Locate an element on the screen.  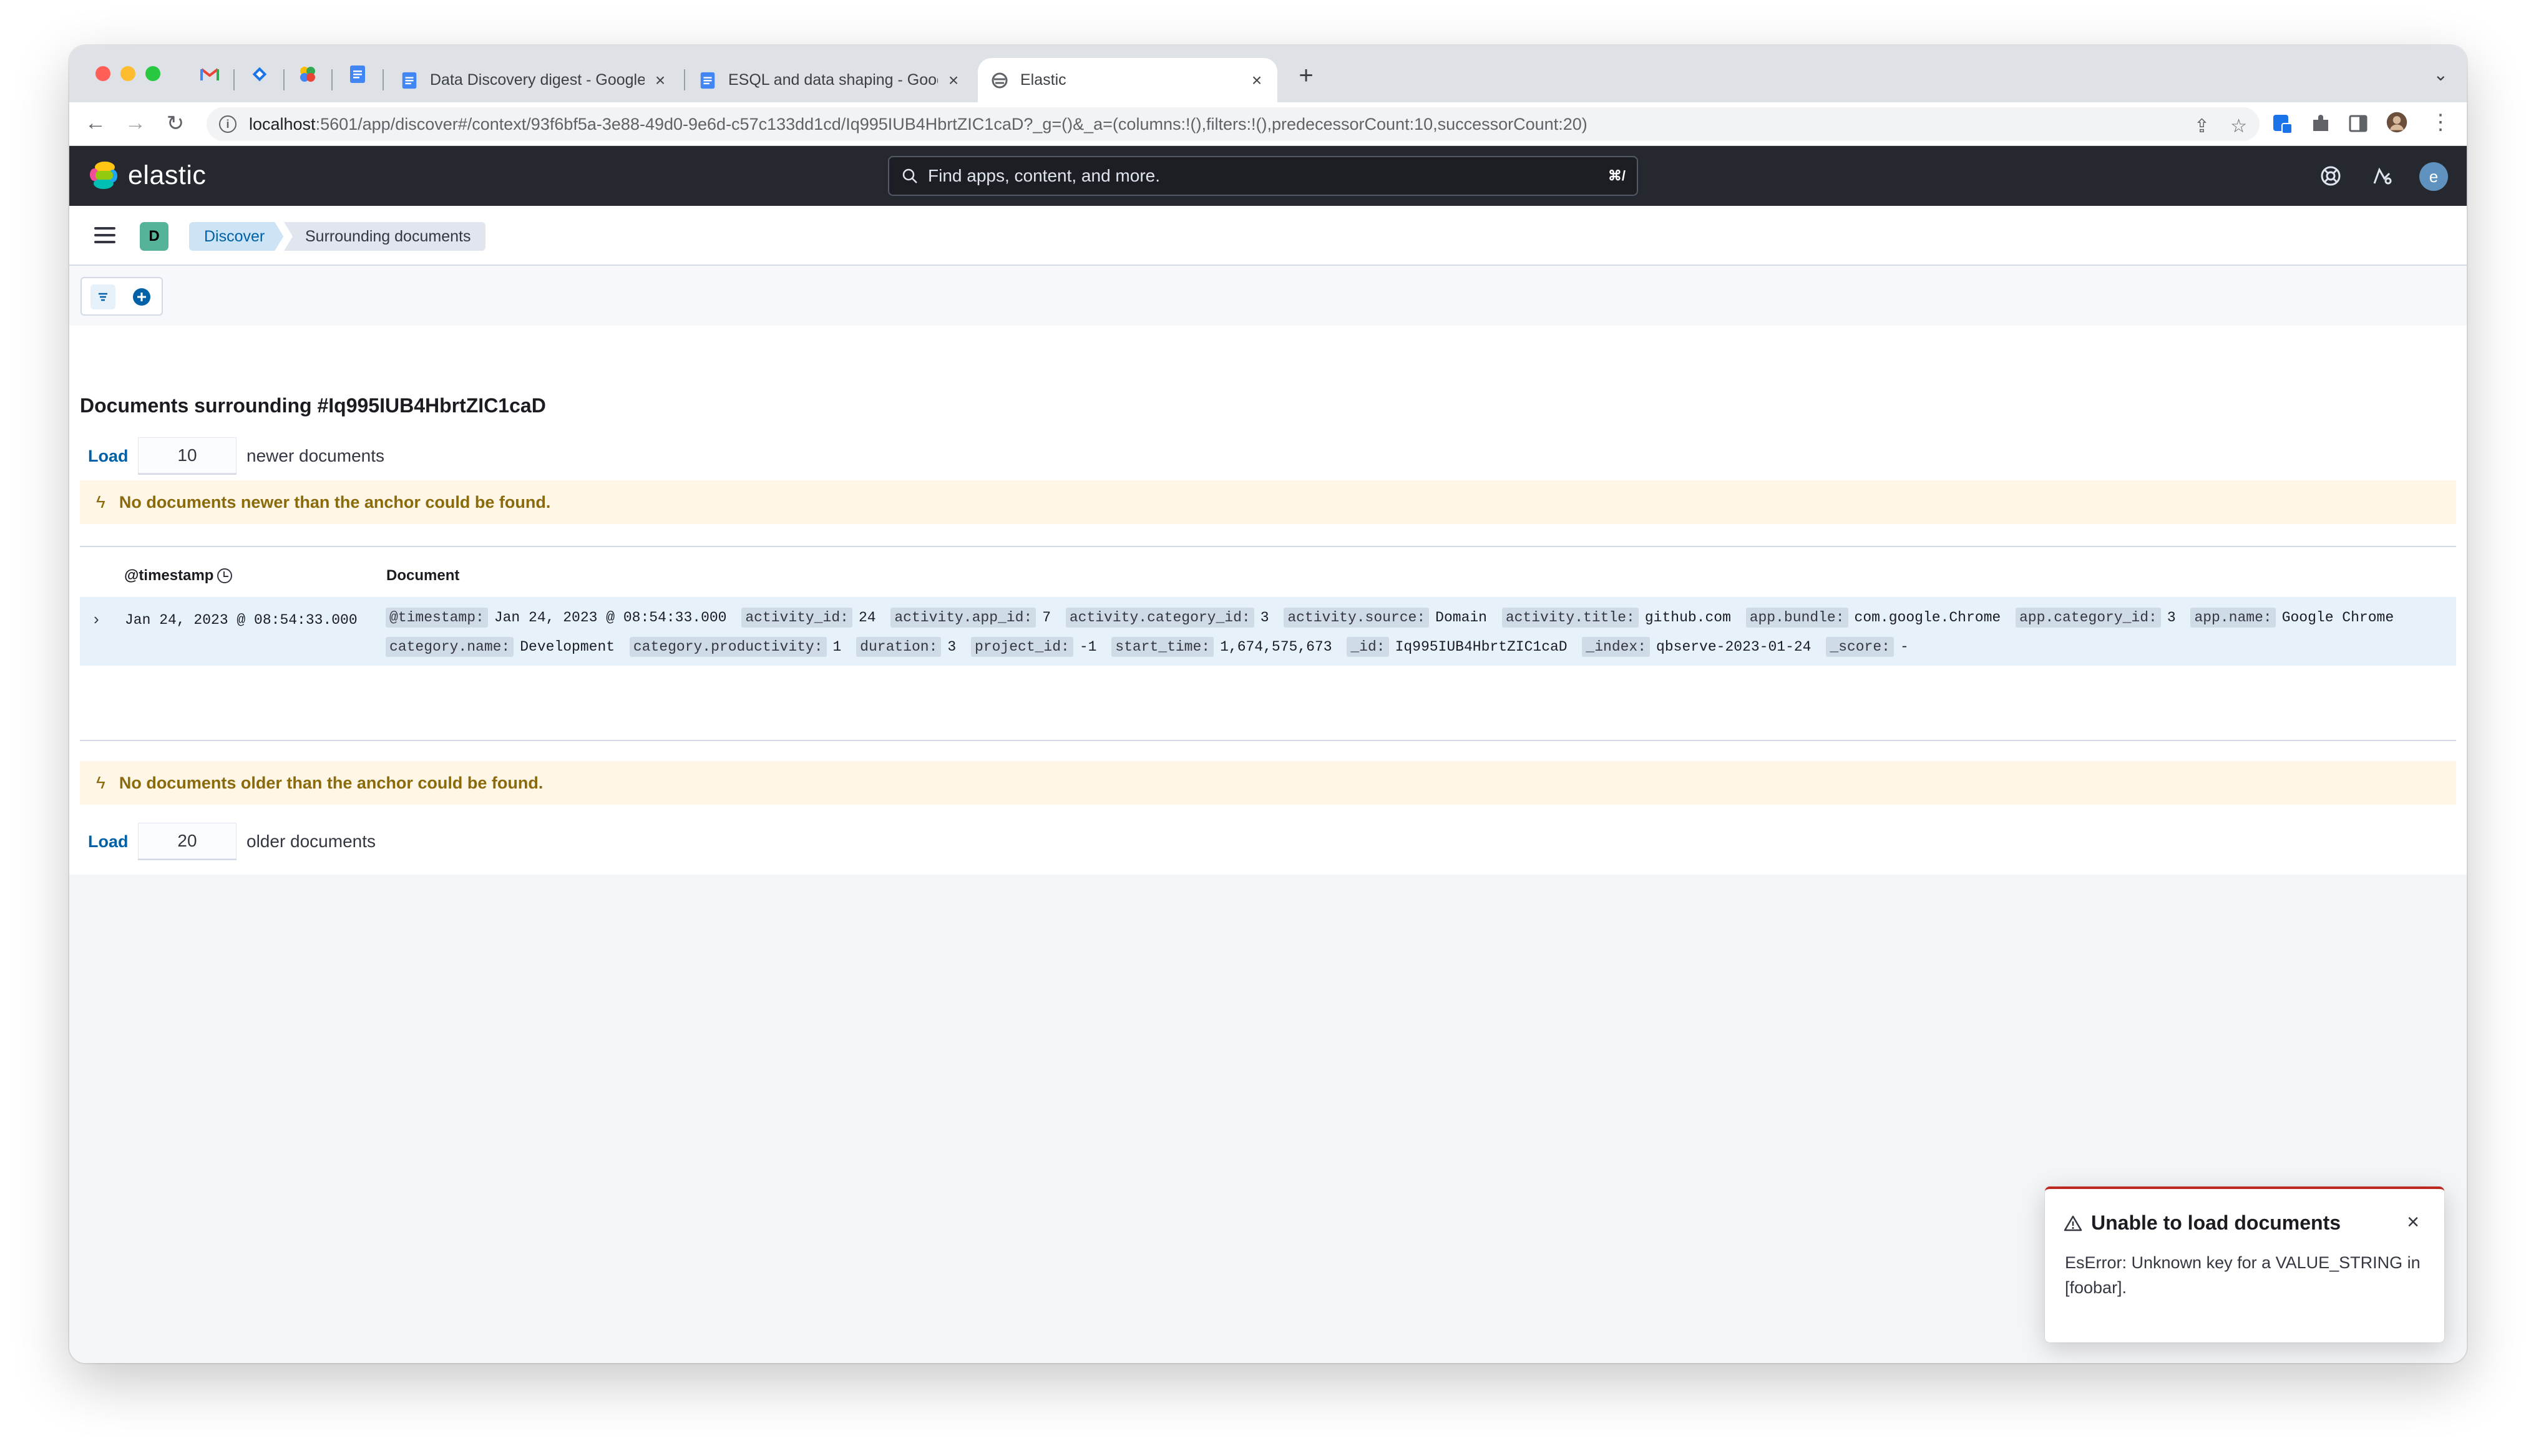
back-button: ← is located at coordinates (95, 123).